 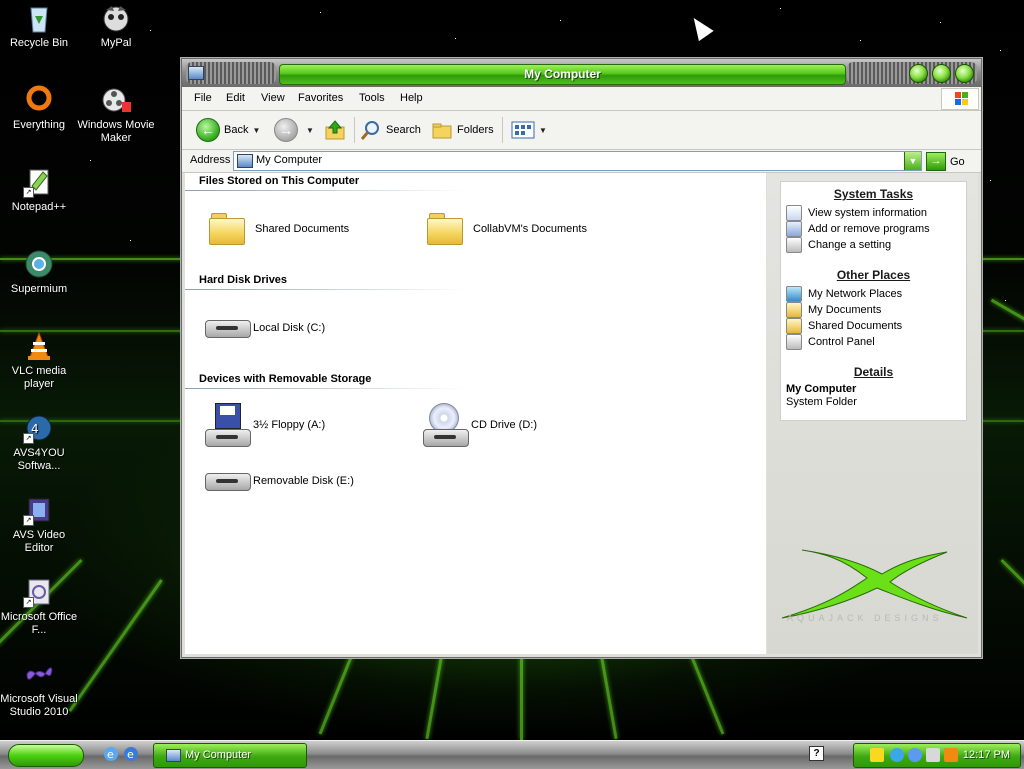 What do you see at coordinates (873, 372) in the screenshot?
I see `details-header: Details` at bounding box center [873, 372].